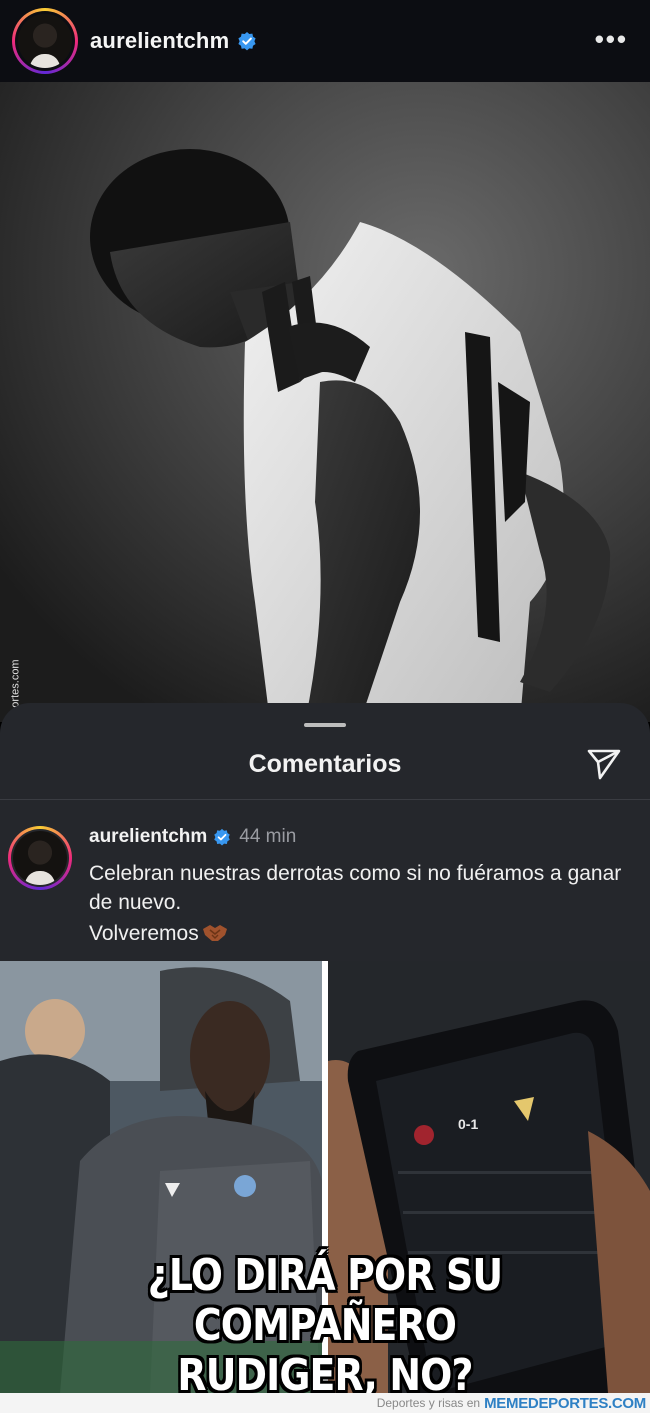 Image resolution: width=650 pixels, height=1413 pixels. What do you see at coordinates (325, 799) in the screenshot?
I see `sheet-divider` at bounding box center [325, 799].